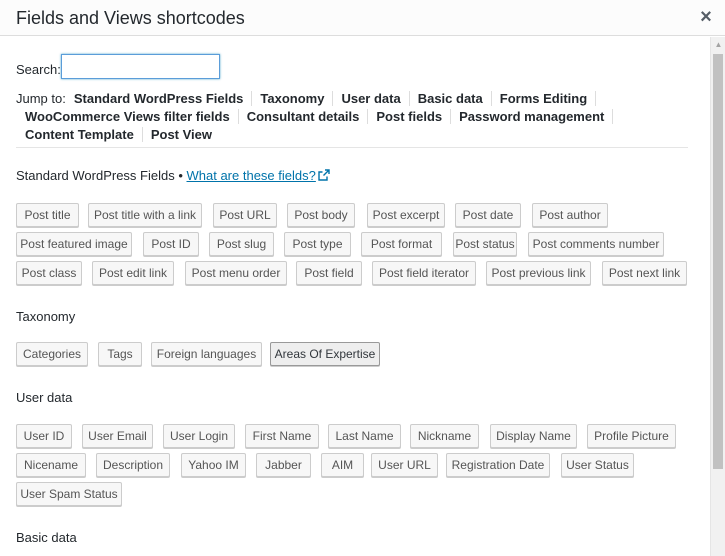 This screenshot has width=725, height=556. What do you see at coordinates (47, 215) in the screenshot?
I see `field-button-post-title: Post title` at bounding box center [47, 215].